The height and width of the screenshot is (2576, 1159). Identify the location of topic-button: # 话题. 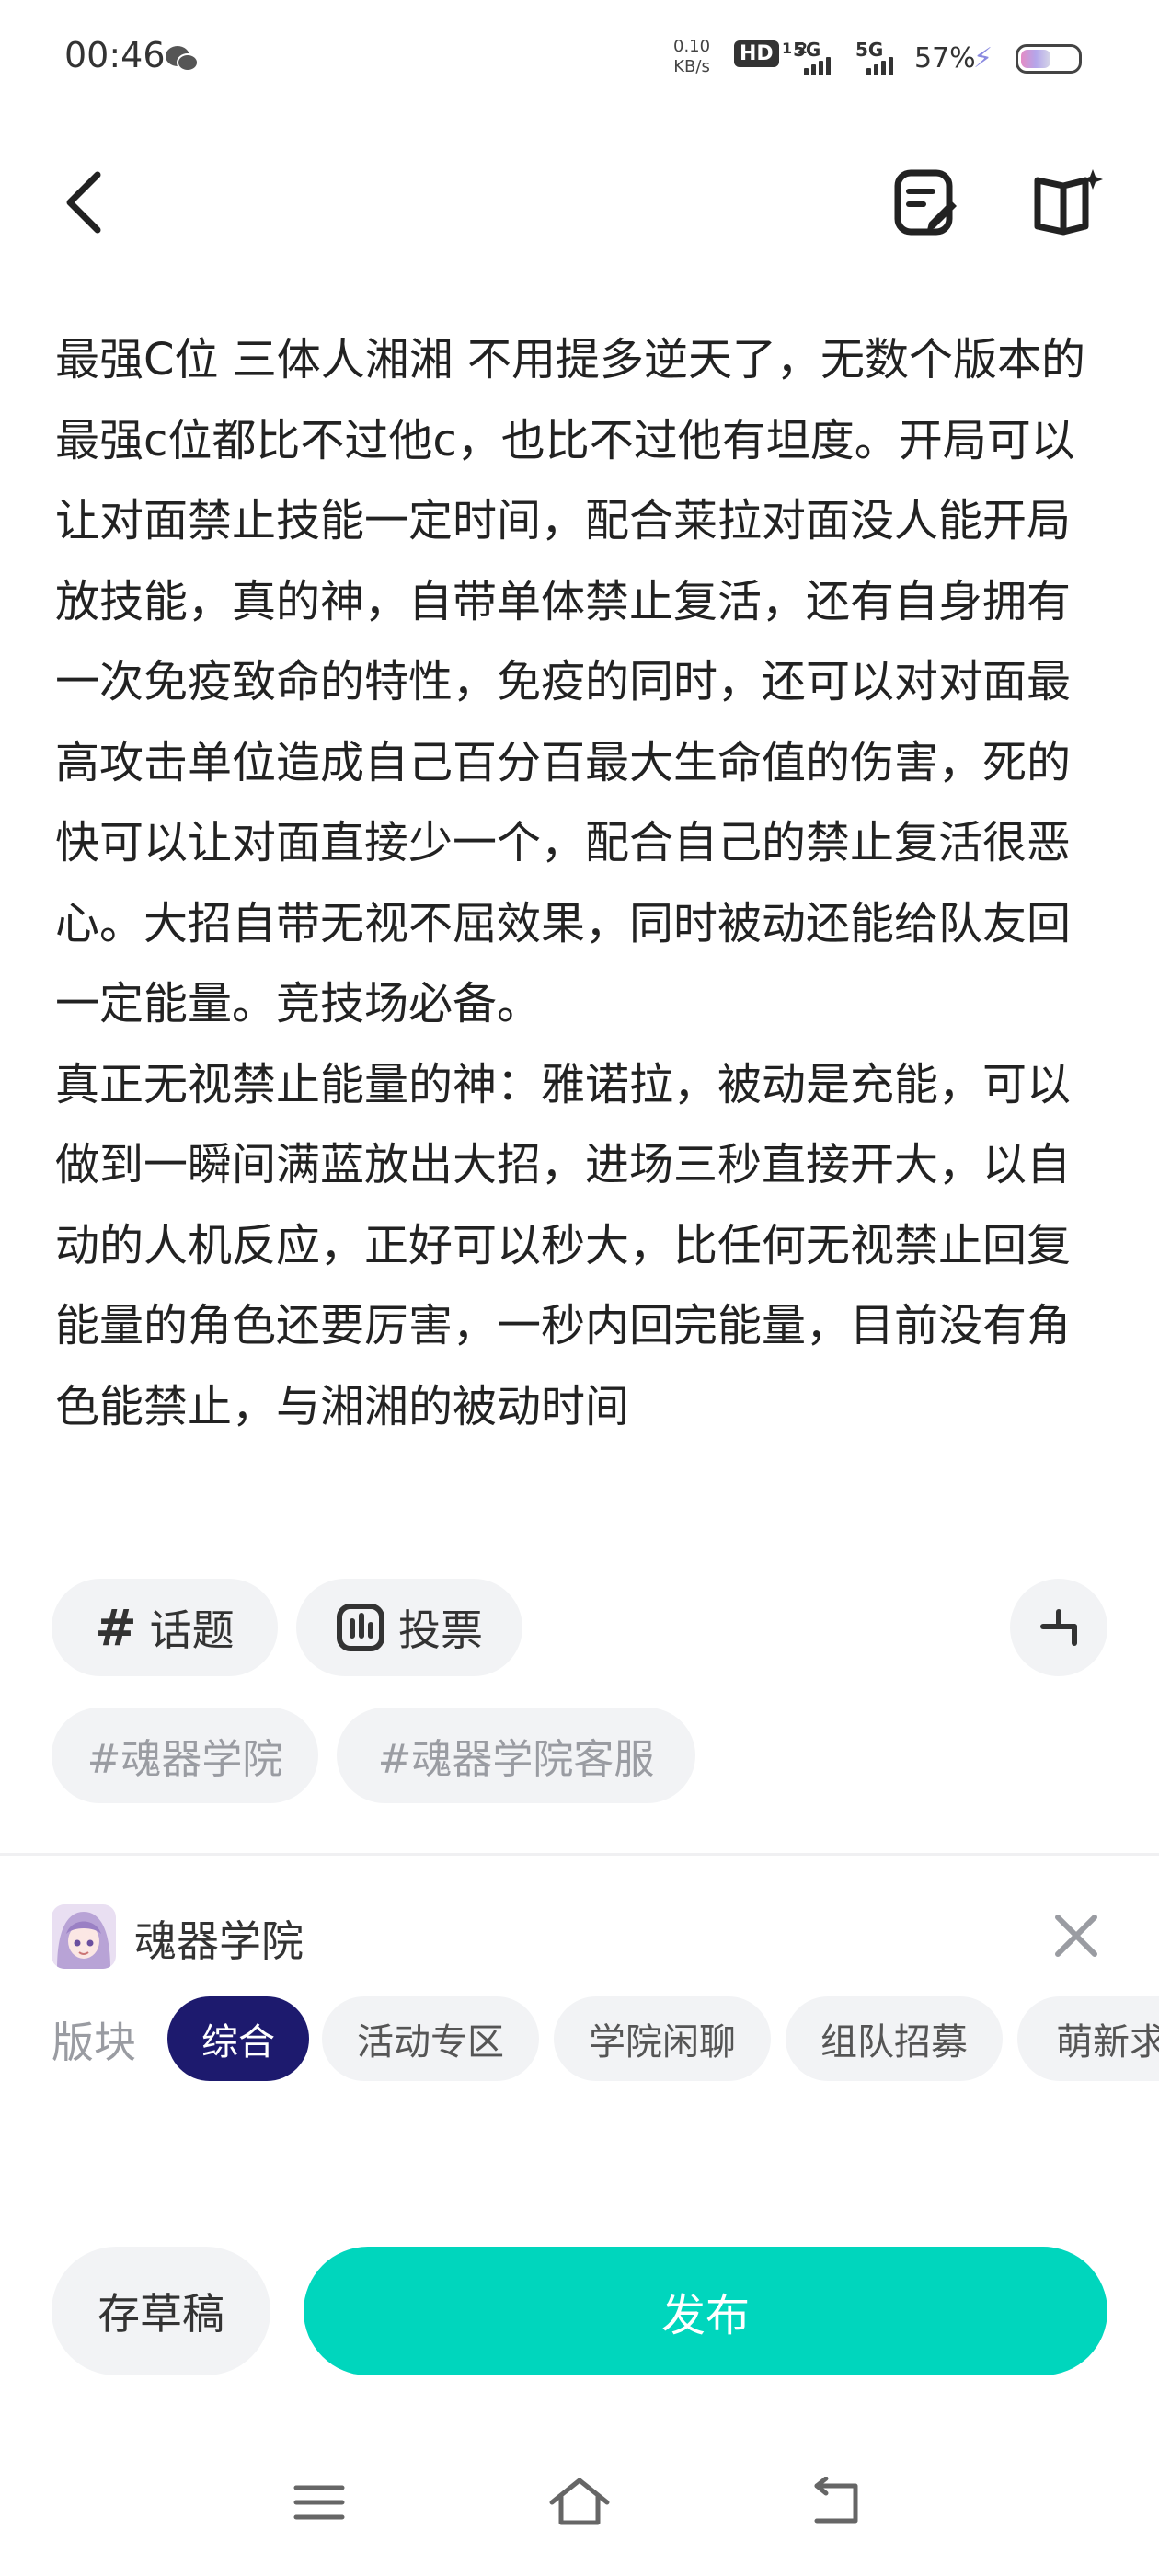
(165, 1627).